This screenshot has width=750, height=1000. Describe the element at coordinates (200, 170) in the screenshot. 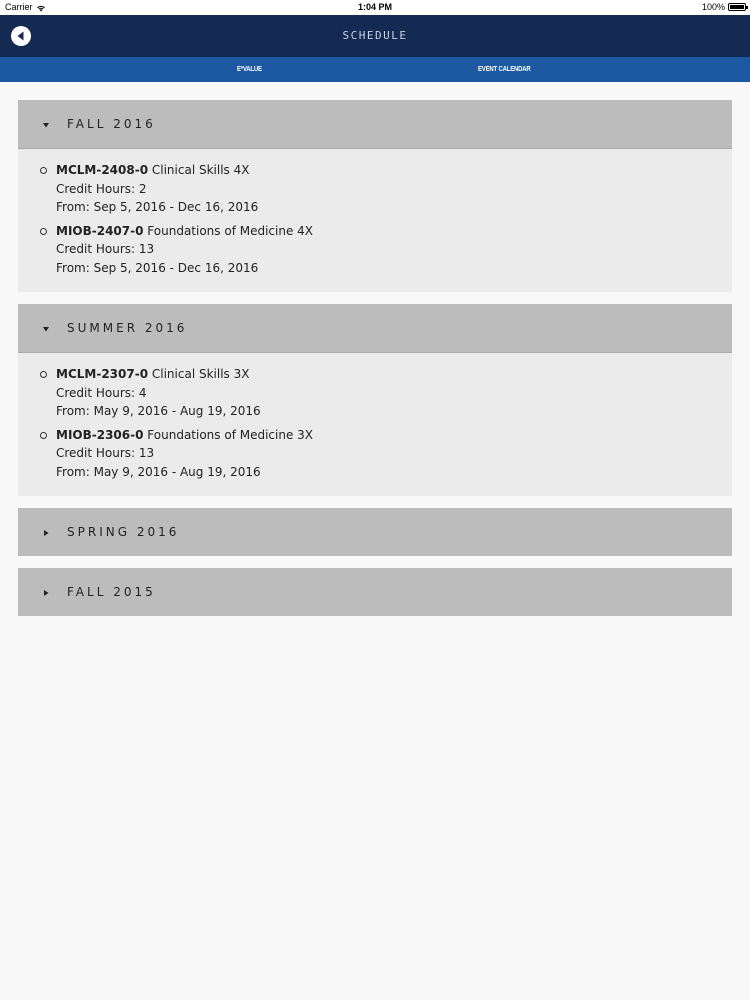

I see `course-name: Clinical Skills 4X` at that location.